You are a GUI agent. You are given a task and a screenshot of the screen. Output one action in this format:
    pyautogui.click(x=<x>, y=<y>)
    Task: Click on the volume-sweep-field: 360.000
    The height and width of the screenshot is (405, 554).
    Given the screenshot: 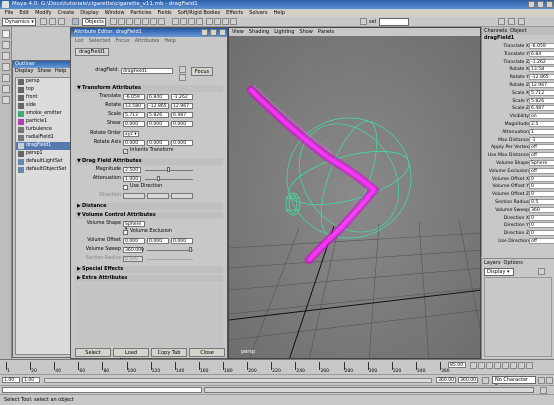 What is the action you would take?
    pyautogui.click(x=133, y=250)
    